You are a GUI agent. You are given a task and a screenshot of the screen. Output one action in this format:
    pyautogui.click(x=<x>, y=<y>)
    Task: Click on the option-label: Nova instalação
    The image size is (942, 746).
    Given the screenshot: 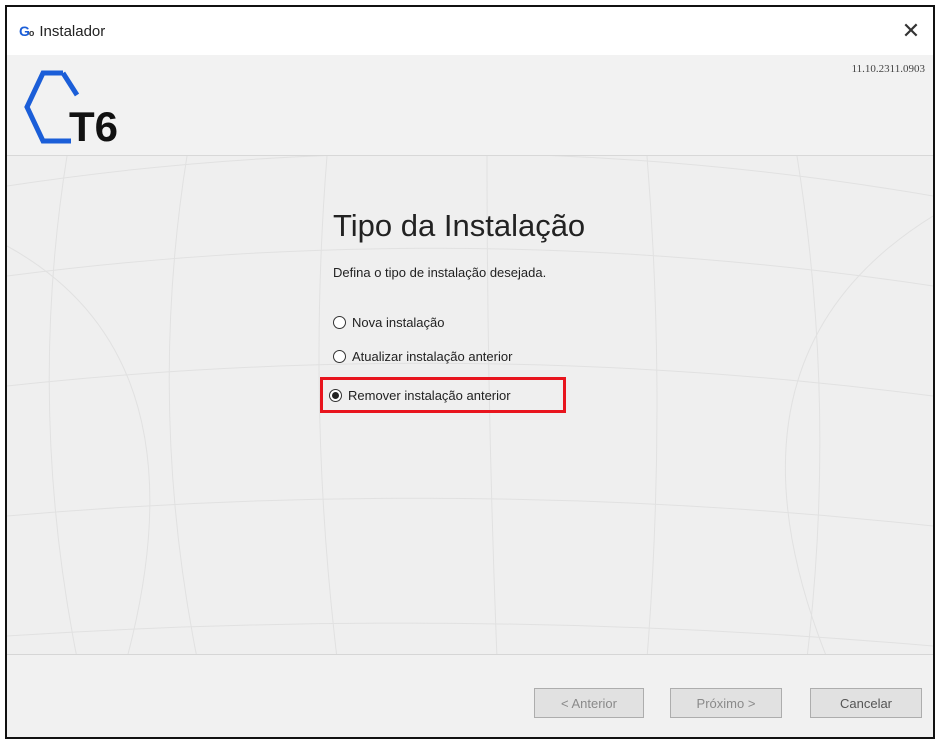 What is the action you would take?
    pyautogui.click(x=398, y=322)
    